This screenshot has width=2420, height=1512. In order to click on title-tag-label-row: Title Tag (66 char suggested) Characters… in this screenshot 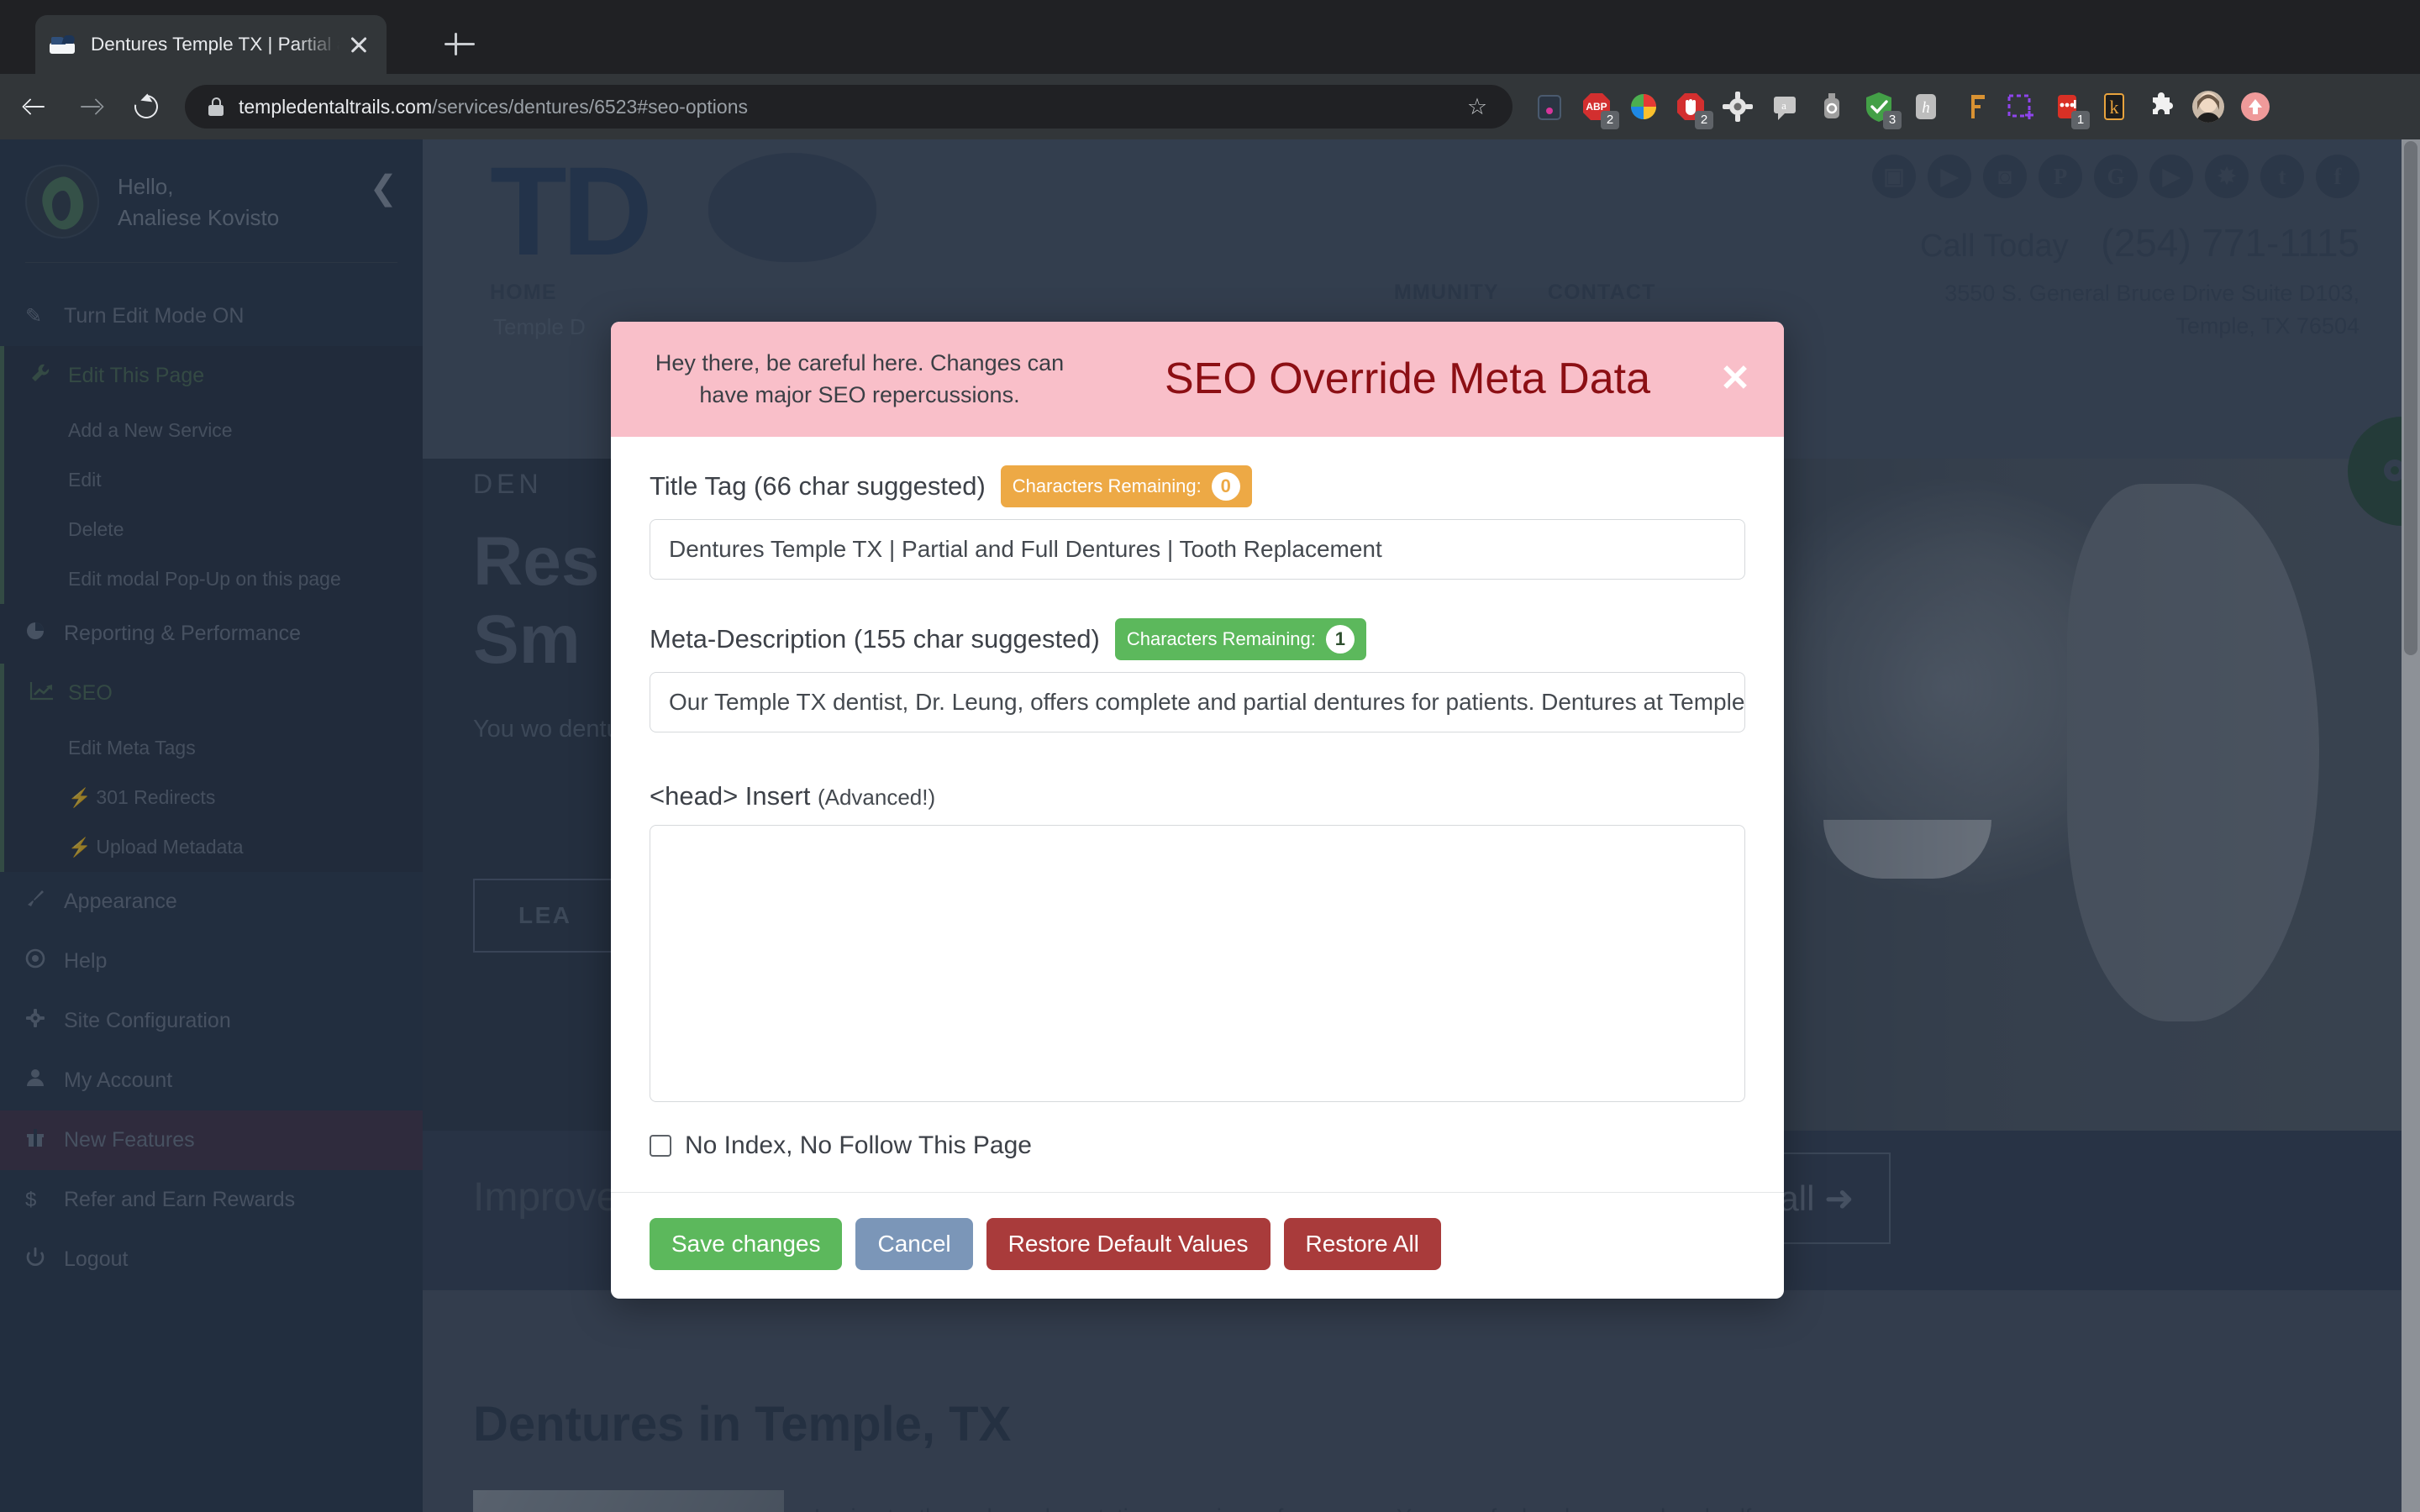, I will do `click(1197, 486)`.